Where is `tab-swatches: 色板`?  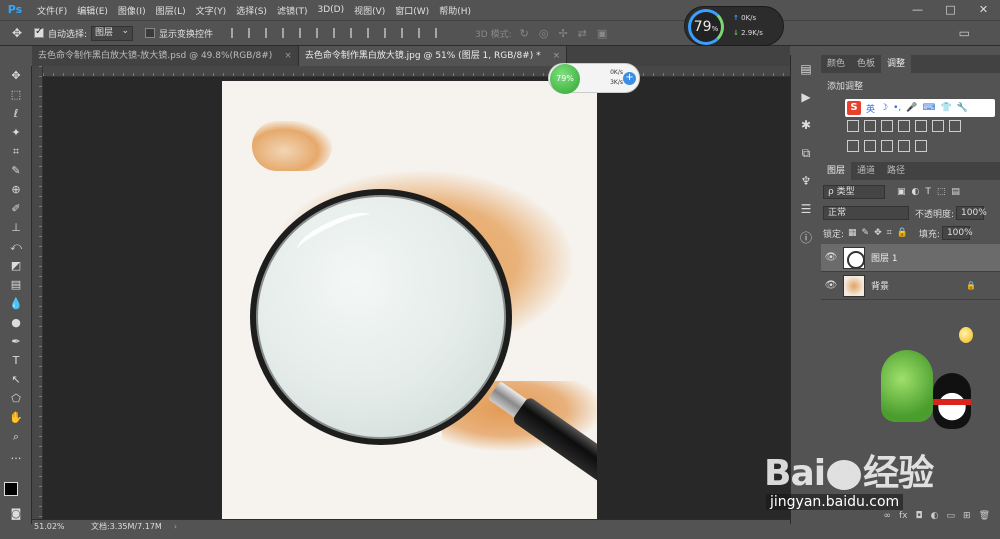
tab-swatches: 色板 is located at coordinates (866, 64).